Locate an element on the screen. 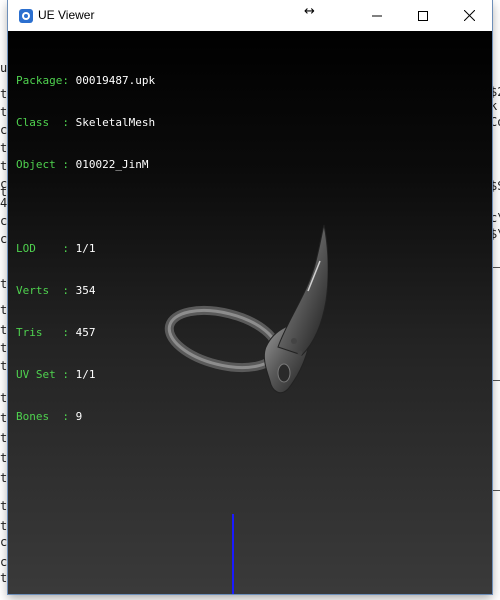 The height and width of the screenshot is (600, 500). info-label: Tris : is located at coordinates (42, 332).